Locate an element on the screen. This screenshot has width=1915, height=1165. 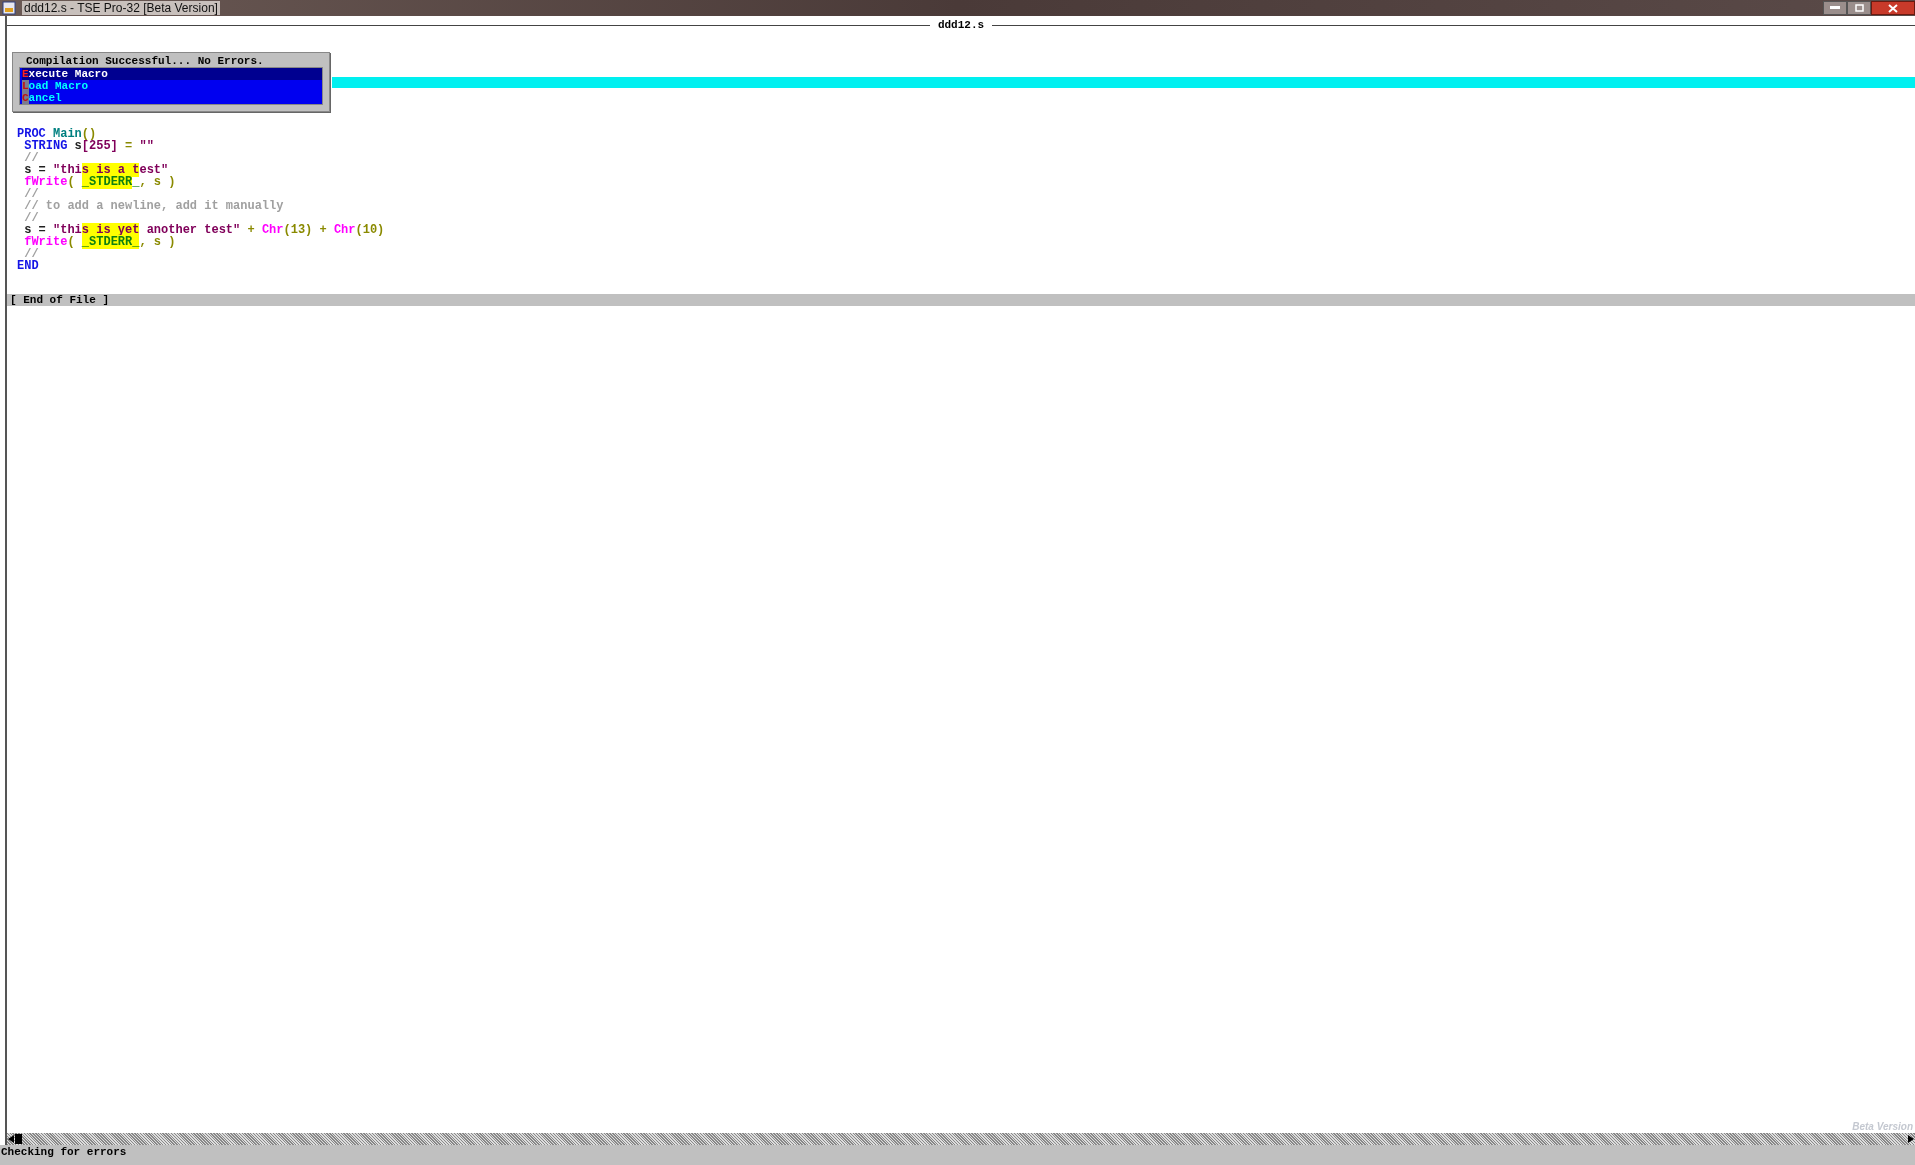
window-title: ddd12.s - TSE Pro-32 [Beta Version] is located at coordinates (121, 8).